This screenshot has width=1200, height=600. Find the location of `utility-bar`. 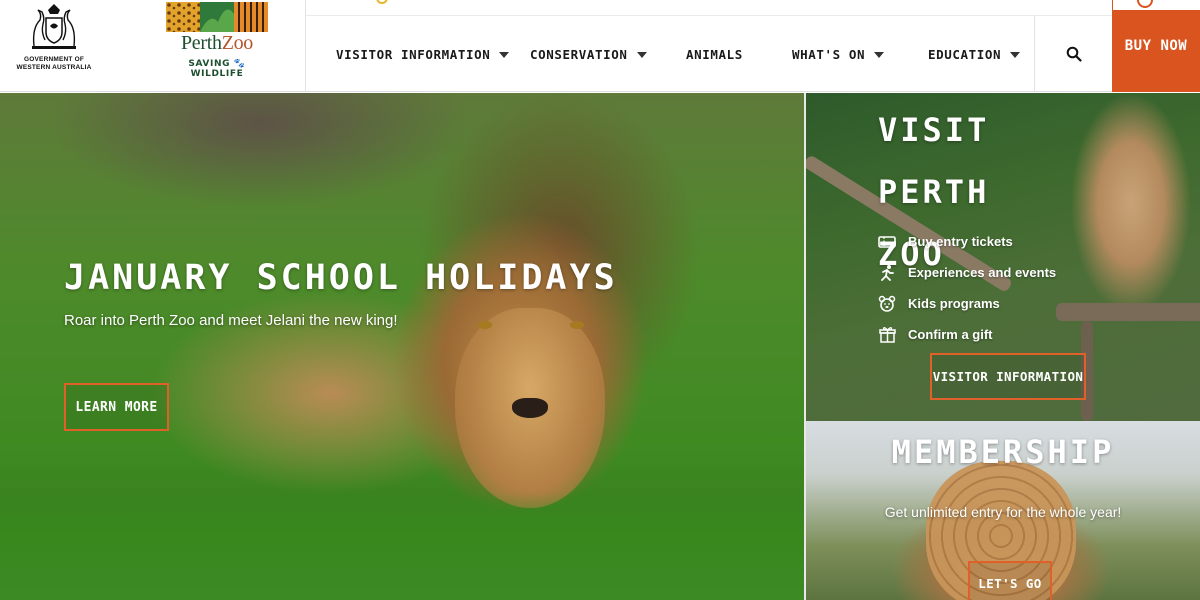

utility-bar is located at coordinates (709, 8).